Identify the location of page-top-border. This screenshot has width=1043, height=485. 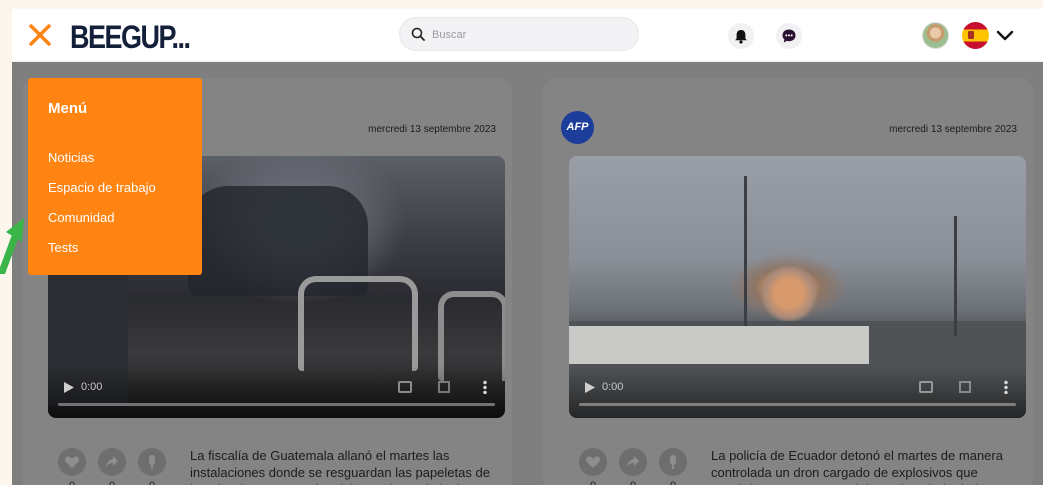
(521, 4).